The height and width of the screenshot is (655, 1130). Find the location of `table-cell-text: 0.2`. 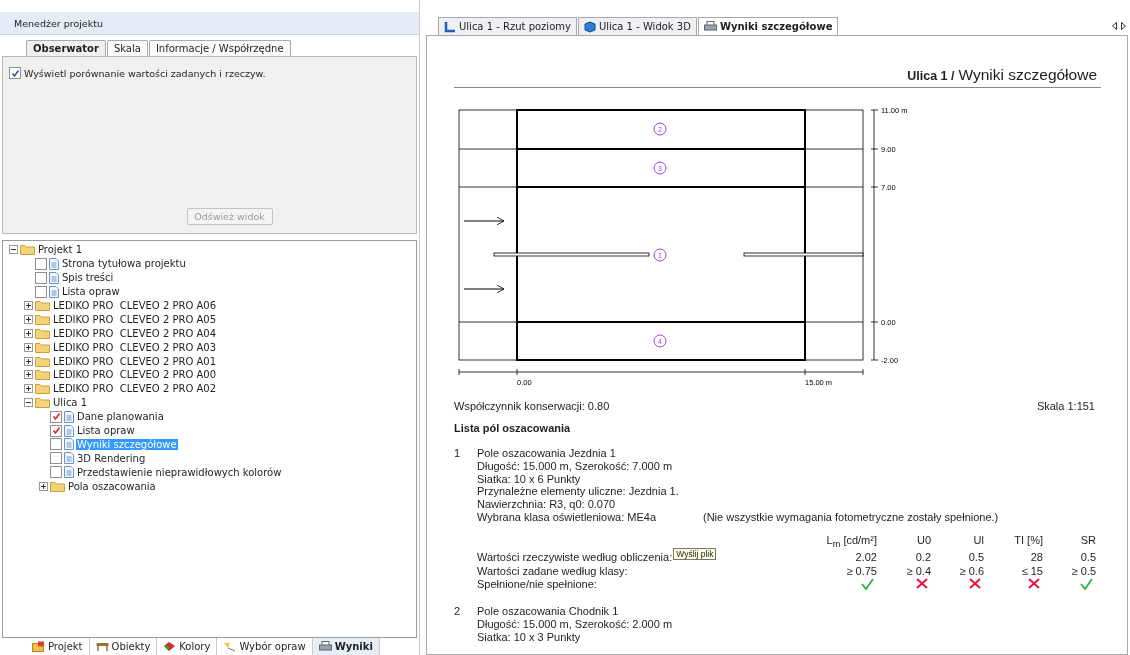

table-cell-text: 0.2 is located at coordinates (922, 558).